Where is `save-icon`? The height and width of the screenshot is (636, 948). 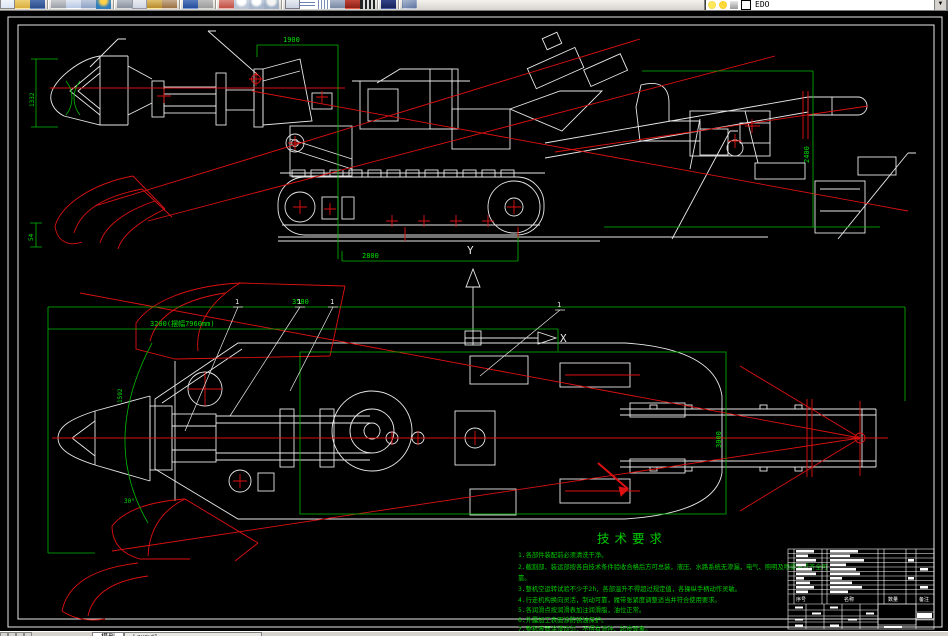 save-icon is located at coordinates (37, 4).